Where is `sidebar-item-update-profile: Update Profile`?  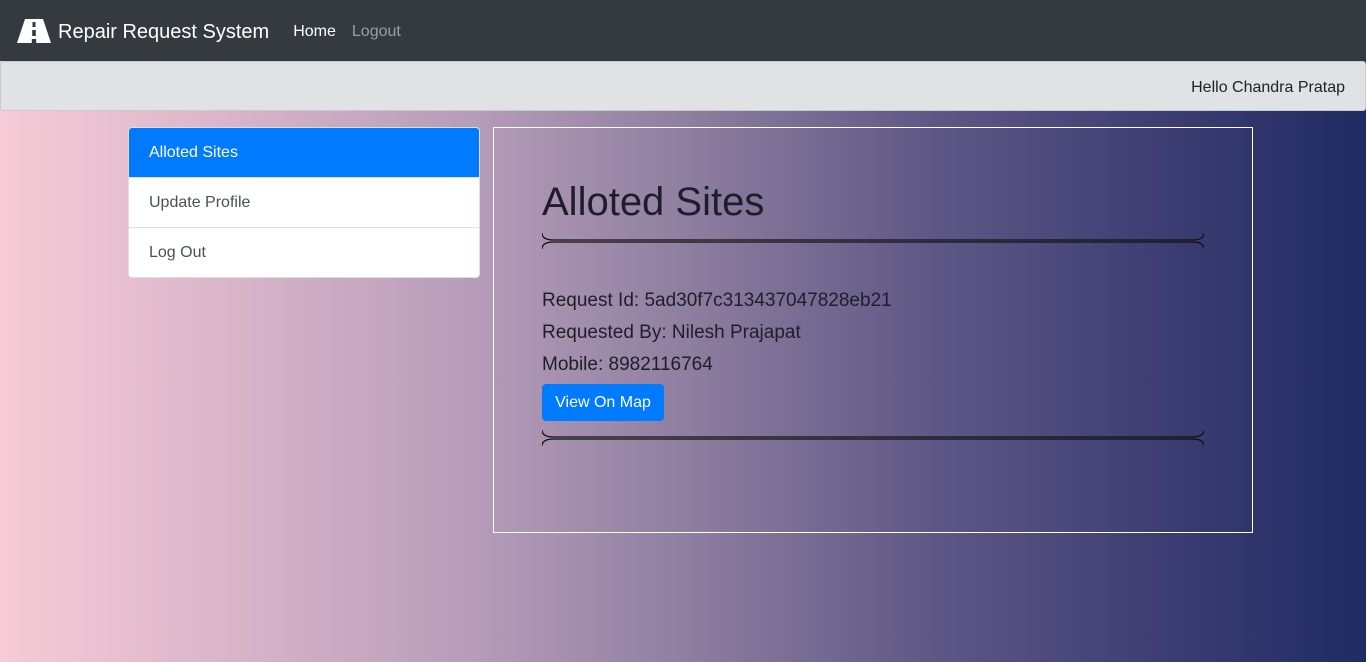 sidebar-item-update-profile: Update Profile is located at coordinates (304, 202).